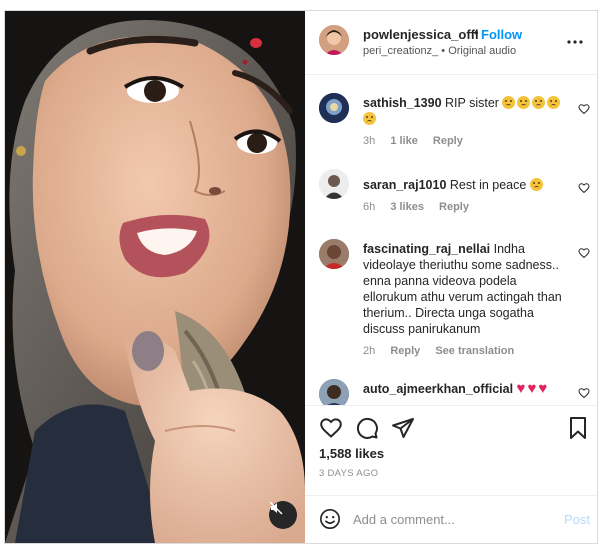 This screenshot has height=550, width=600. I want to click on bookmark-icon, so click(578, 428).